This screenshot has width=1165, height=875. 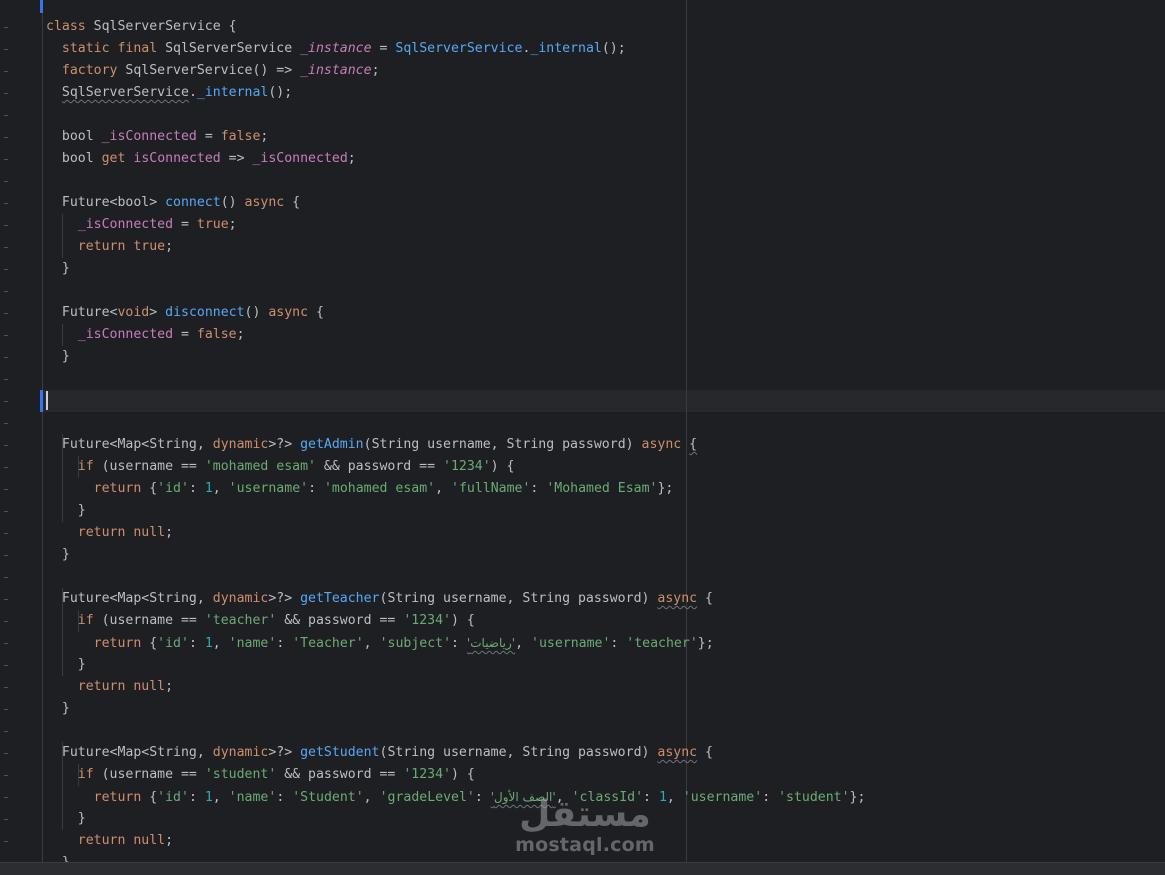 What do you see at coordinates (21, 431) in the screenshot?
I see `editor-gutter` at bounding box center [21, 431].